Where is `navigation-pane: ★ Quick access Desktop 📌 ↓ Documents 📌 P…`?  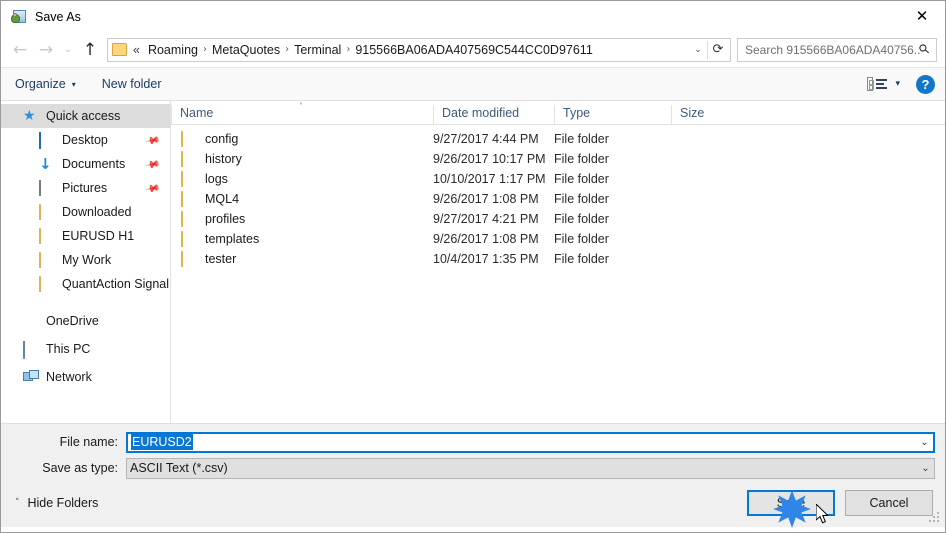 navigation-pane: ★ Quick access Desktop 📌 ↓ Documents 📌 P… is located at coordinates (86, 262).